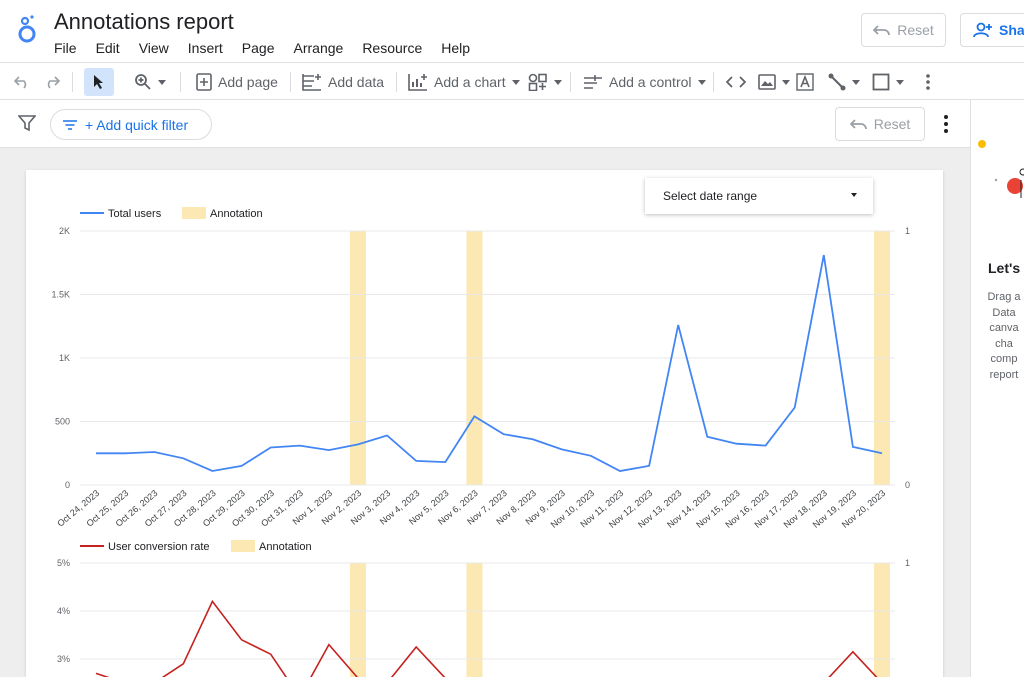 This screenshot has width=1024, height=677. What do you see at coordinates (64, 358) in the screenshot?
I see `y-tick-label: 1K` at bounding box center [64, 358].